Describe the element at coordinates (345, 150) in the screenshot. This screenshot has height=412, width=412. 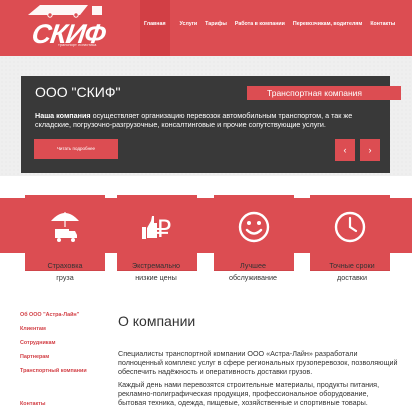
I see `slider-prev-button: ‹` at that location.